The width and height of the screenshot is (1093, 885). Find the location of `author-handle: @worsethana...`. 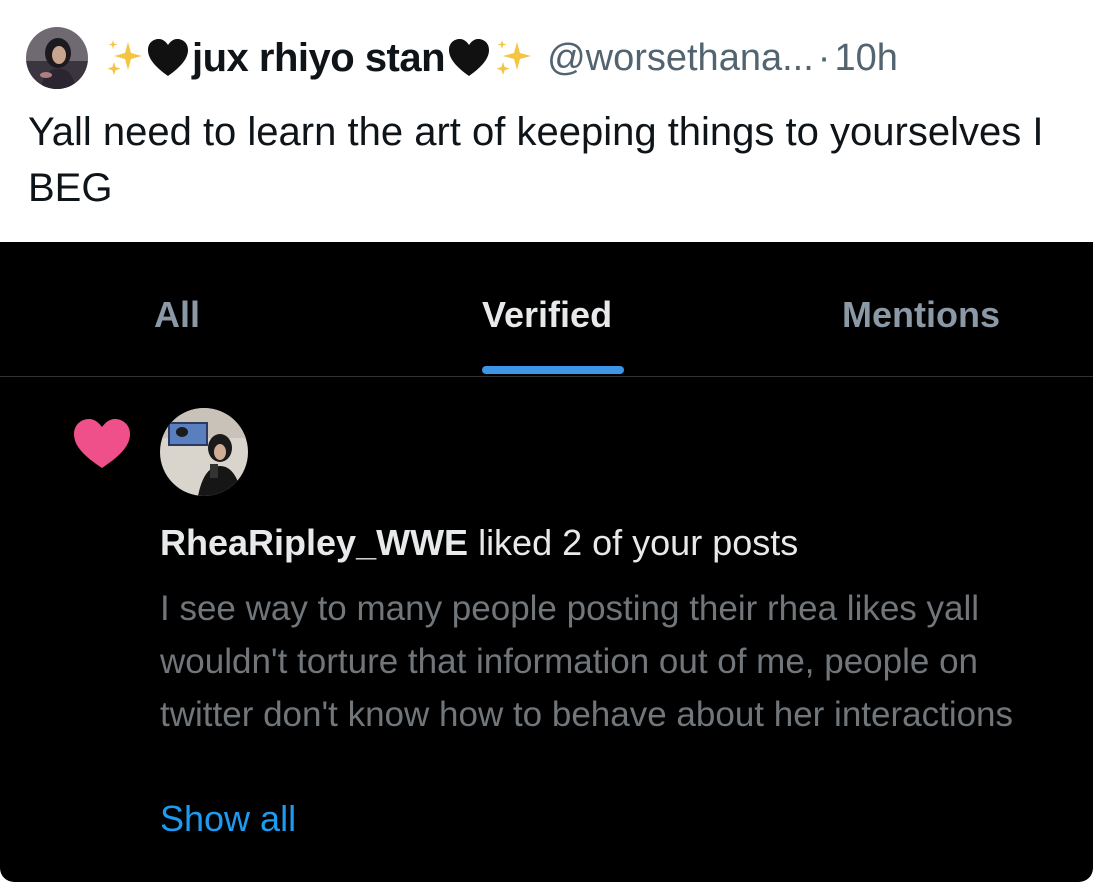

author-handle: @worsethana... is located at coordinates (680, 58).